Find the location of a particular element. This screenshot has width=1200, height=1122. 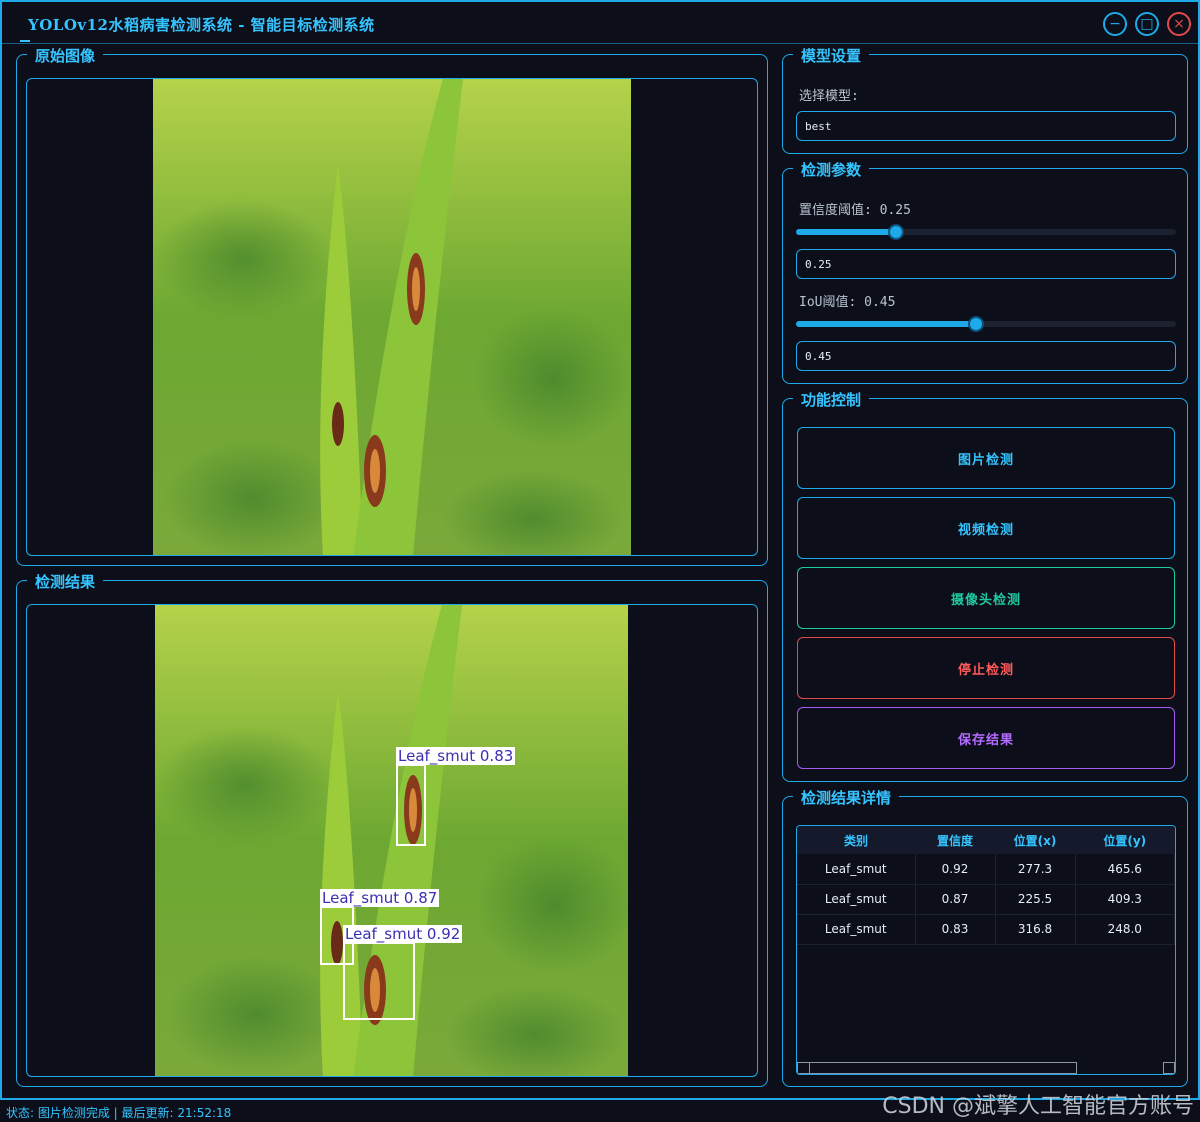

scrollbar-corner is located at coordinates (1169, 1068).